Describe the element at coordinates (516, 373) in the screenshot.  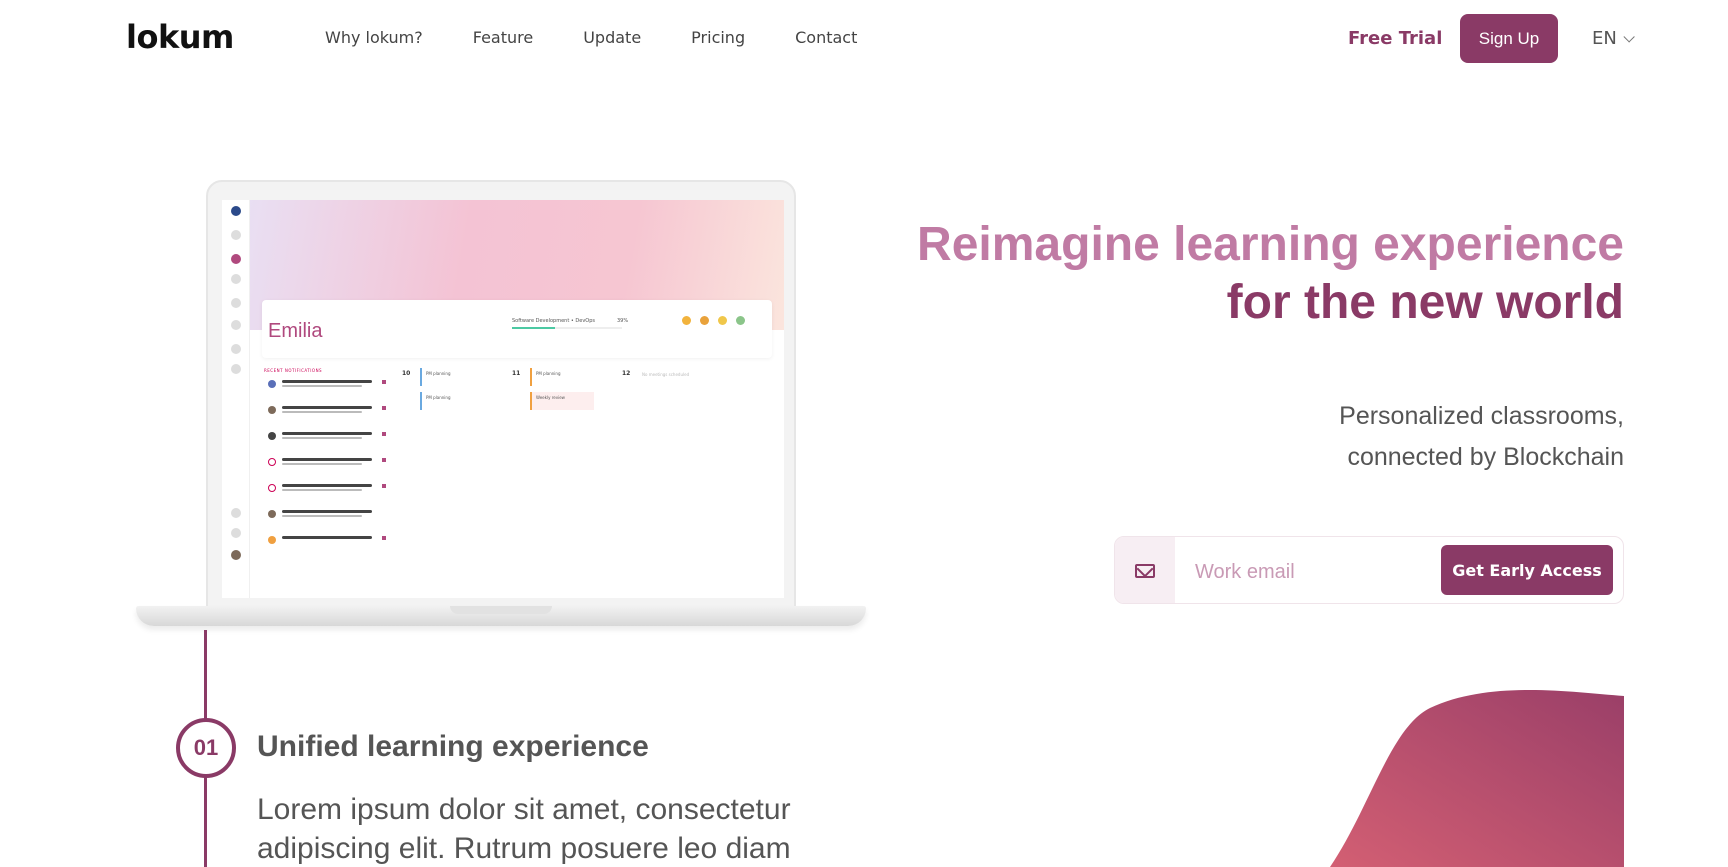
I see `calendar-day-number: 11` at that location.